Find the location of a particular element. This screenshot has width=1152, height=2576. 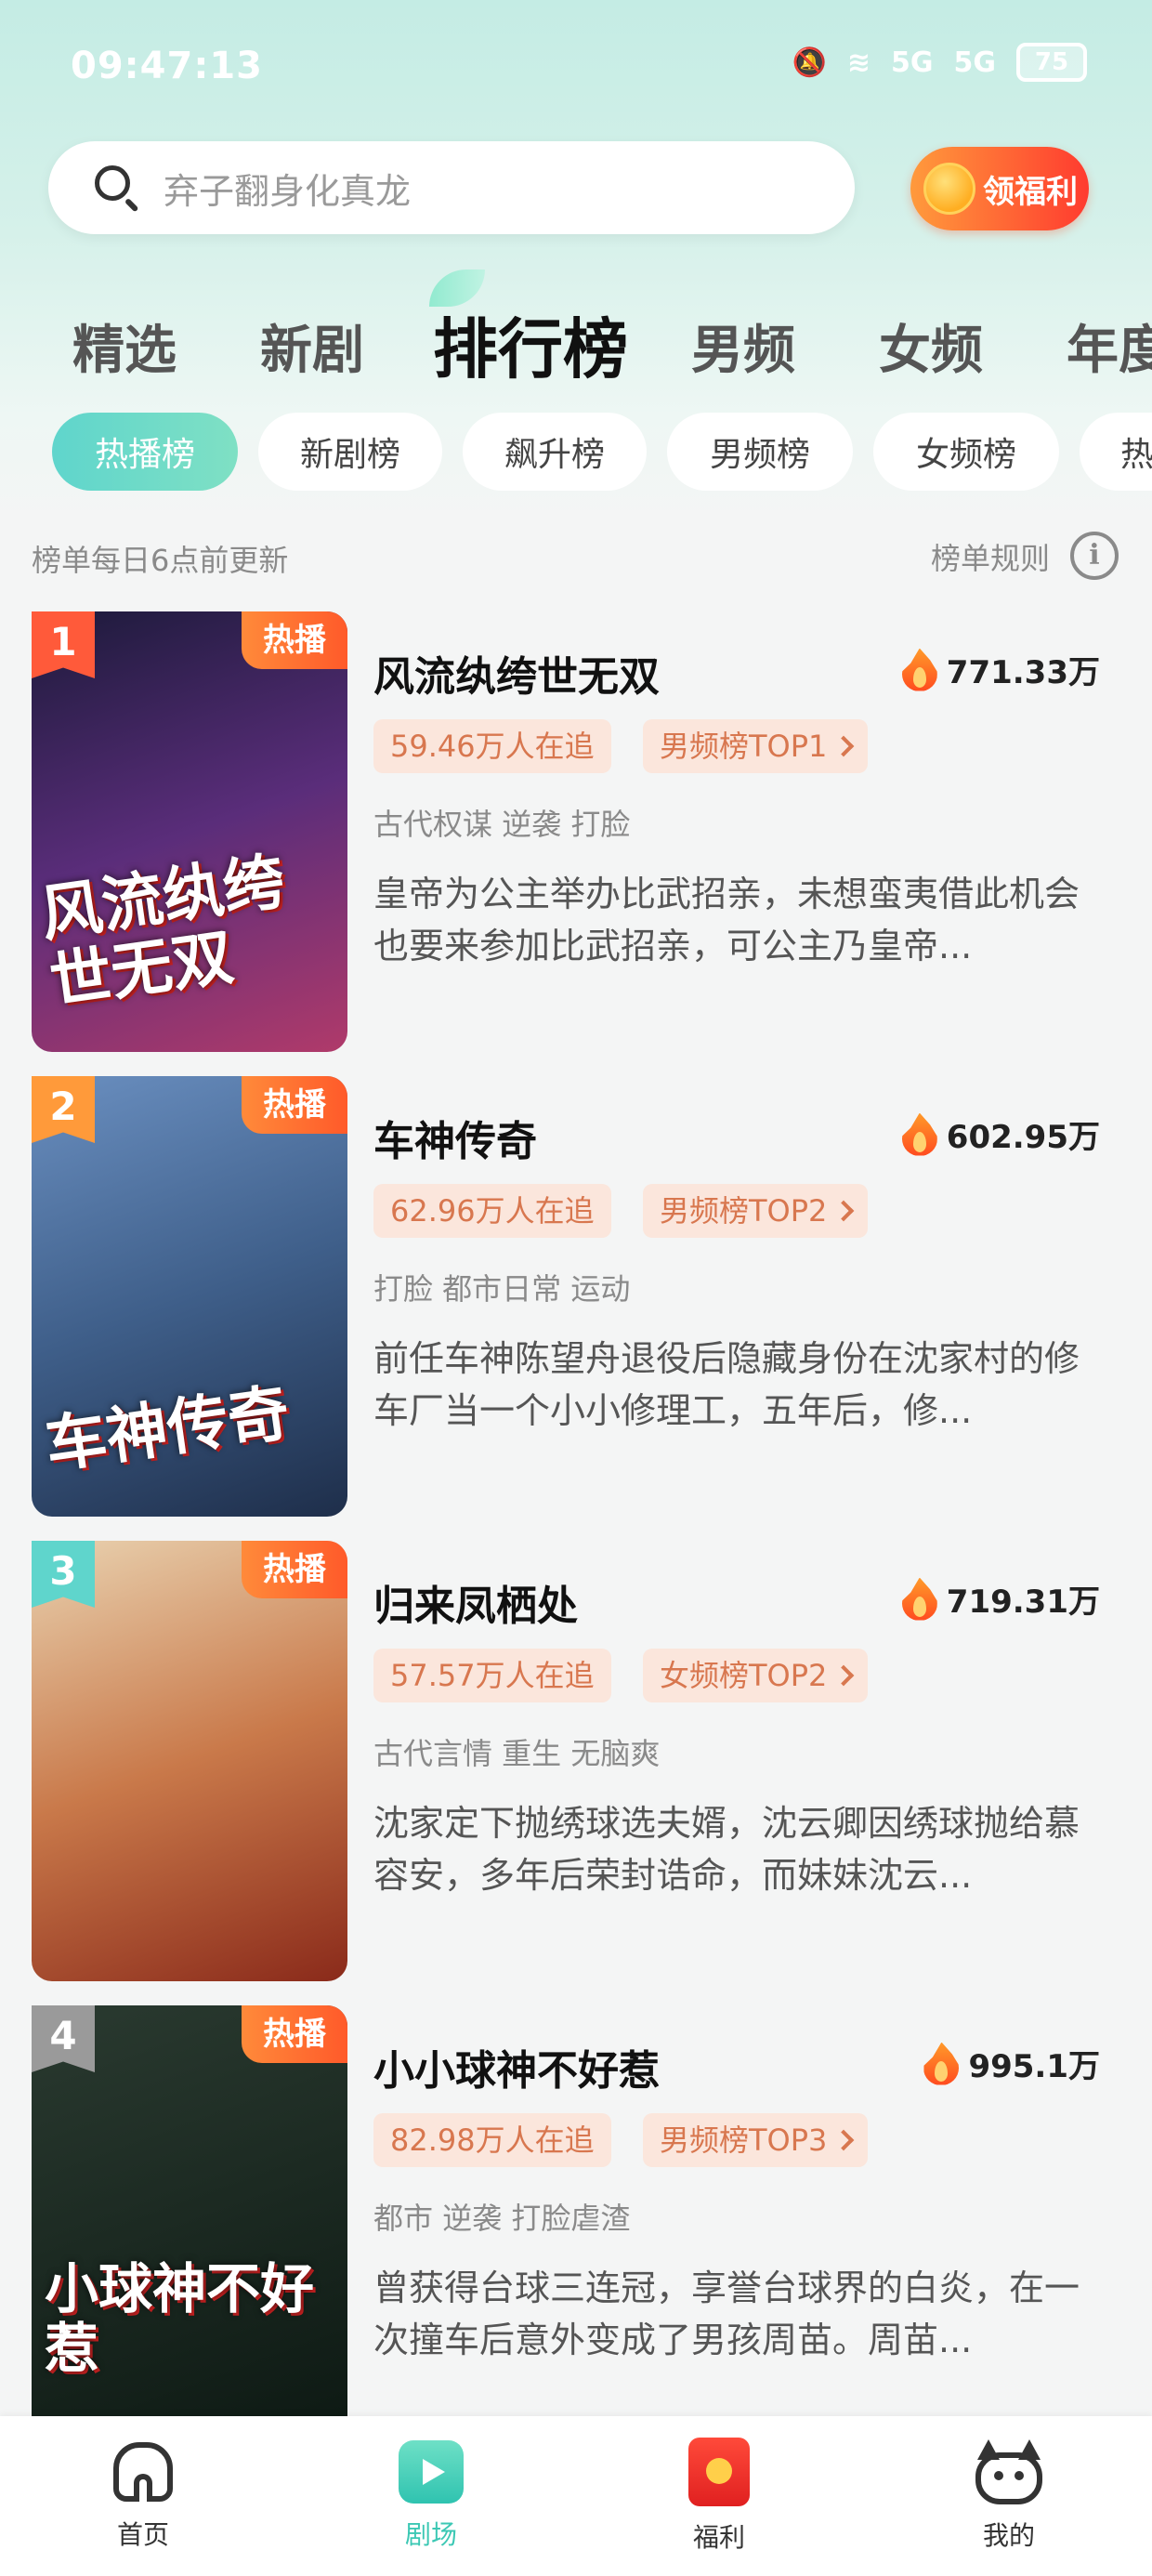

followers-badge: 62.96万人在追 is located at coordinates (492, 1211).